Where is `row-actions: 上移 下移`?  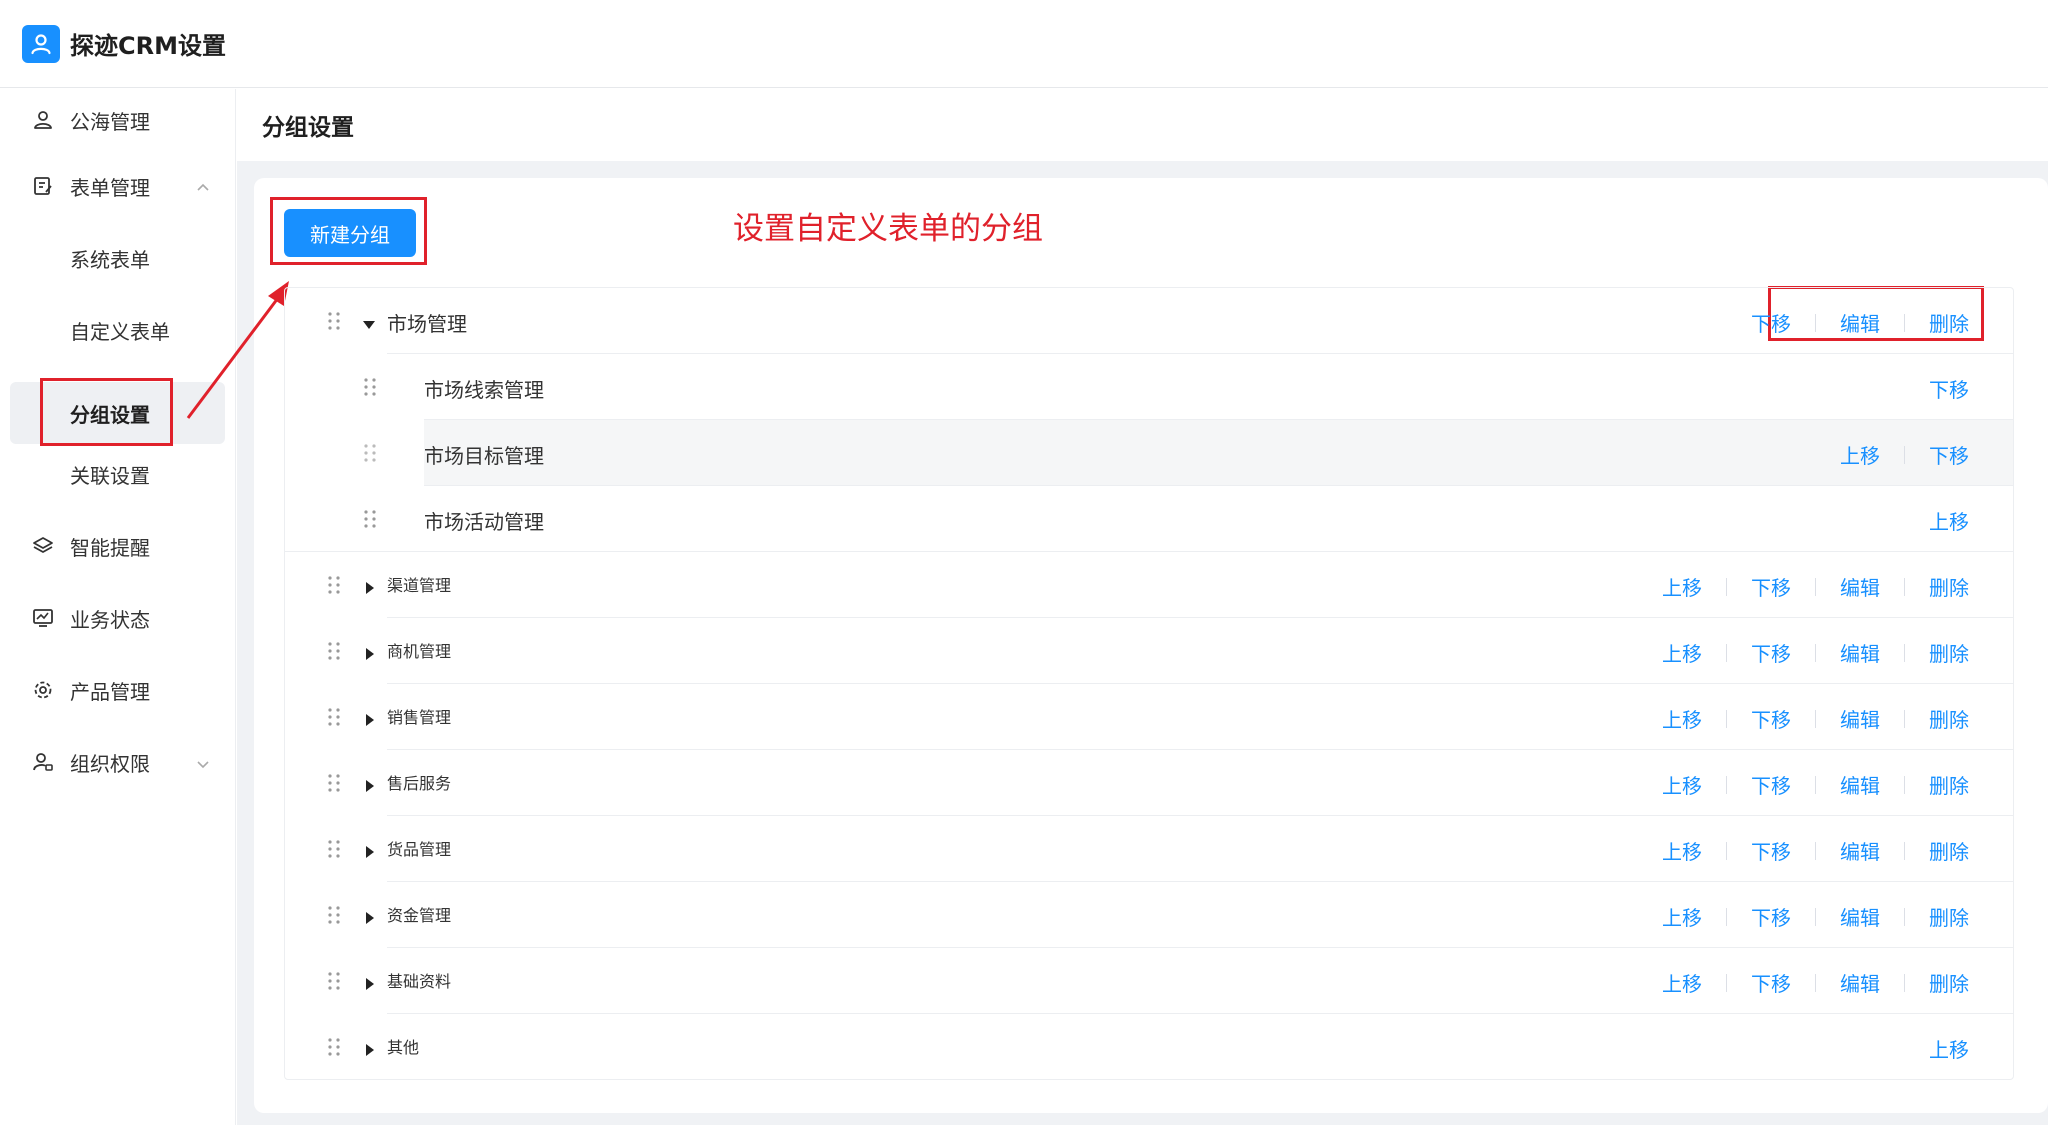 row-actions: 上移 下移 is located at coordinates (1904, 454).